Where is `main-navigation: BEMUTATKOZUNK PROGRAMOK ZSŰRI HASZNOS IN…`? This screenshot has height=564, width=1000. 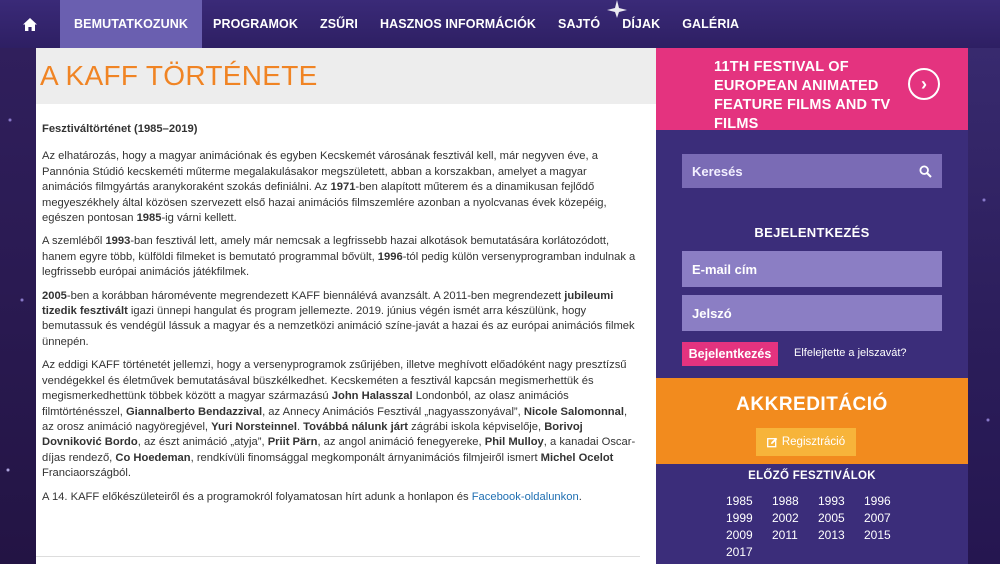 main-navigation: BEMUTATKOZUNK PROGRAMOK ZSŰRI HASZNOS IN… is located at coordinates (500, 24).